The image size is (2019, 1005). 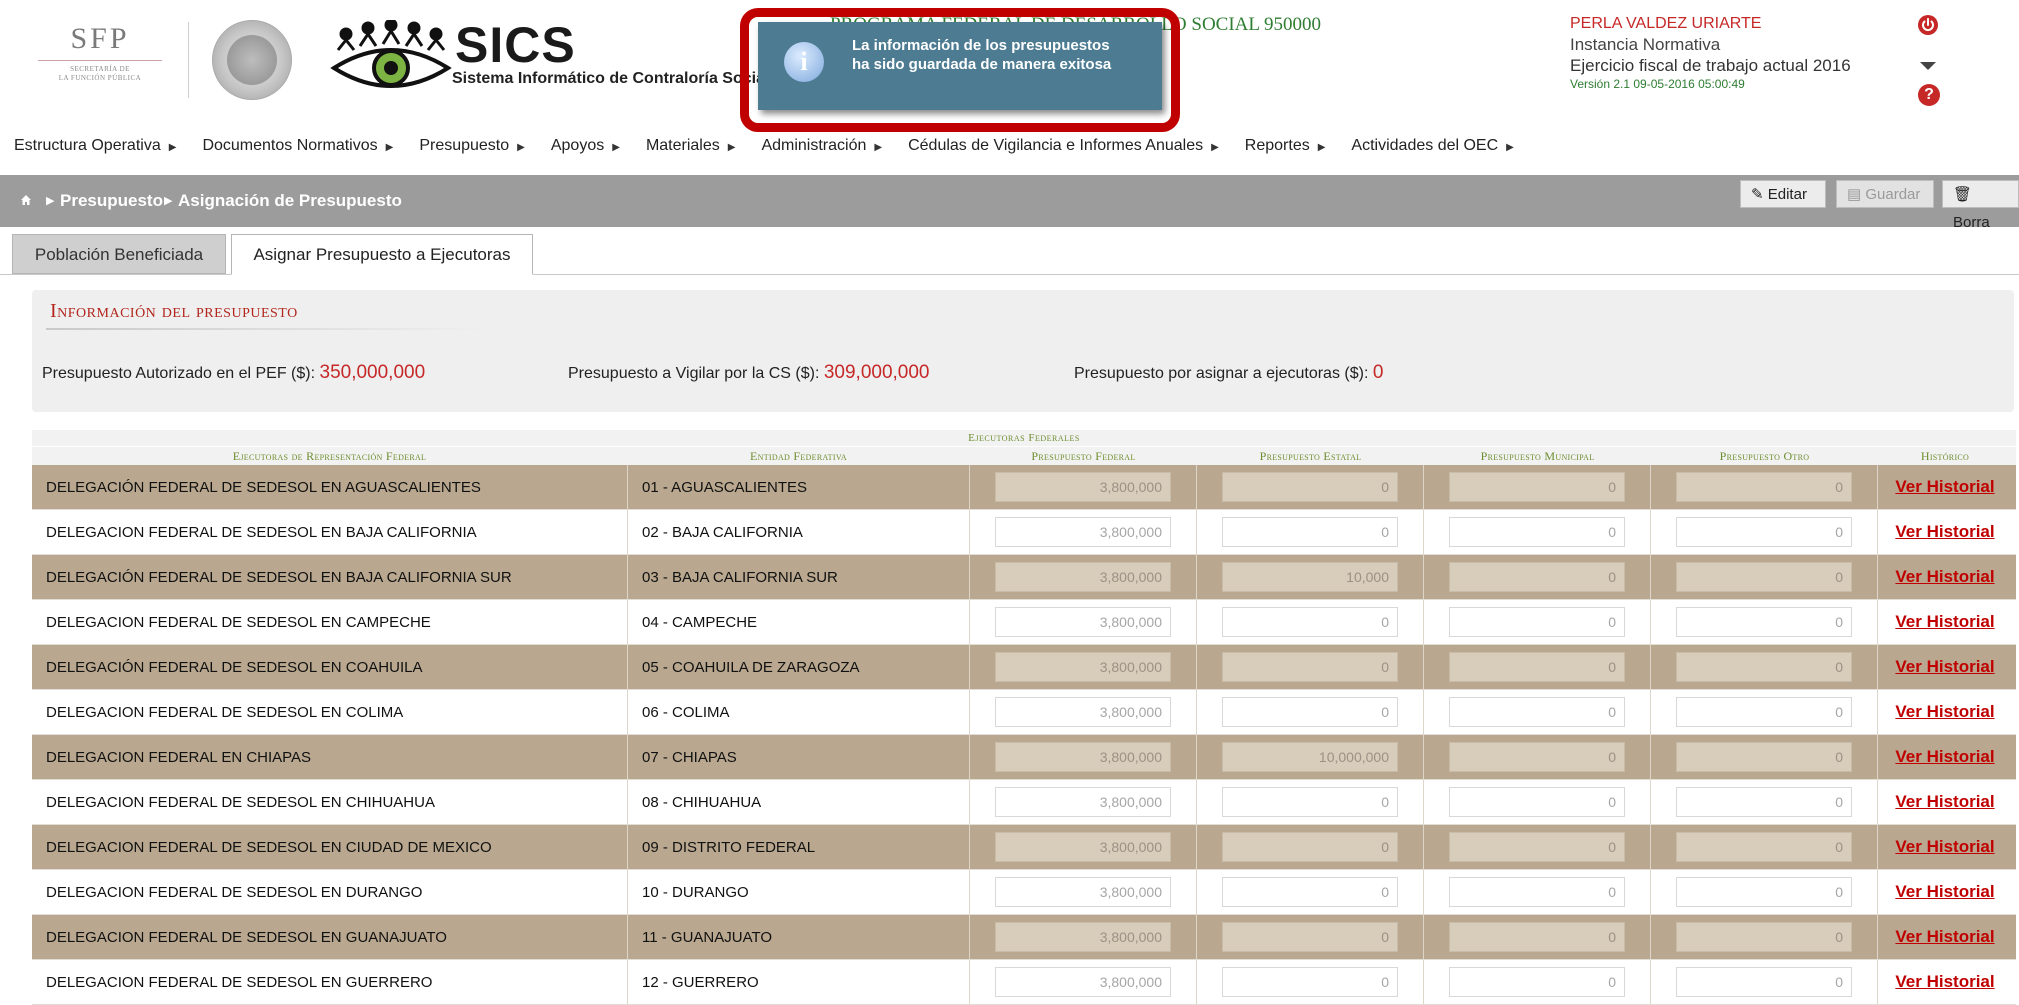 What do you see at coordinates (1928, 25) in the screenshot?
I see `power-icon` at bounding box center [1928, 25].